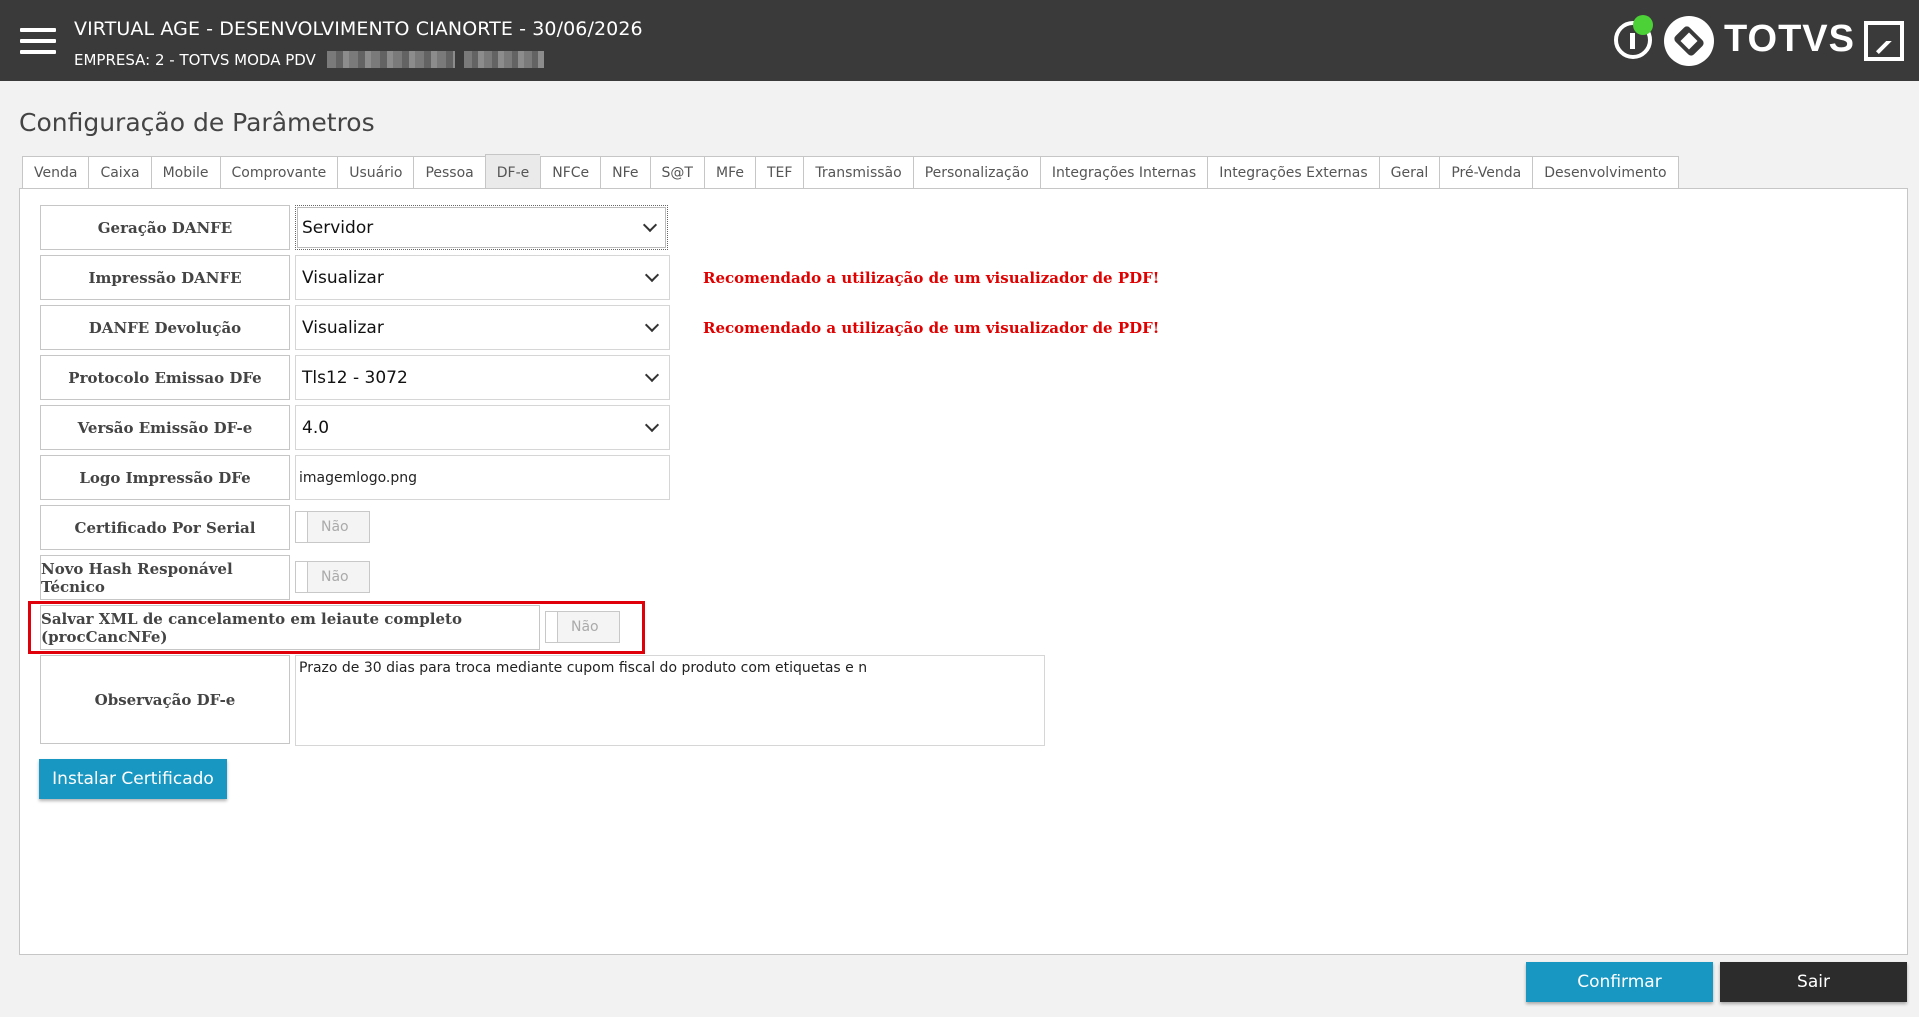  Describe the element at coordinates (165, 377) in the screenshot. I see `protocolo-label: Protocolo Emissao DFe` at that location.